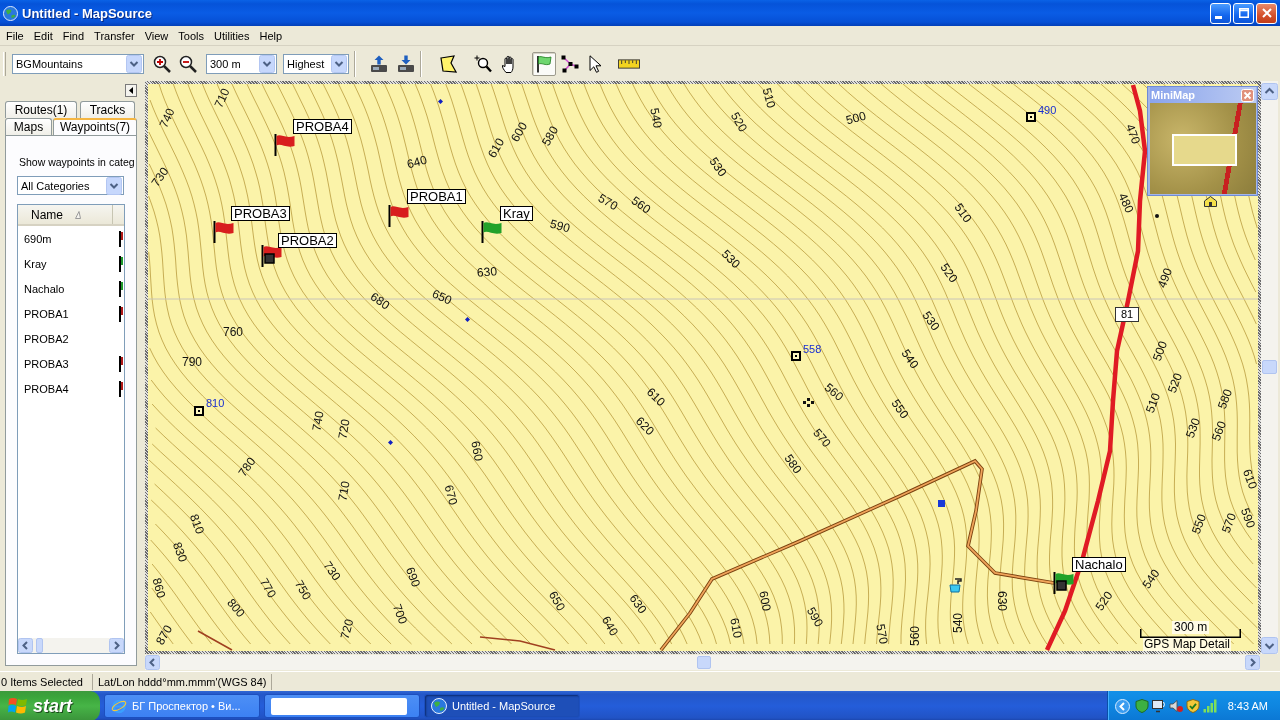 Image resolution: width=1280 pixels, height=720 pixels. I want to click on waypoint-label: Nachalo, so click(1099, 564).